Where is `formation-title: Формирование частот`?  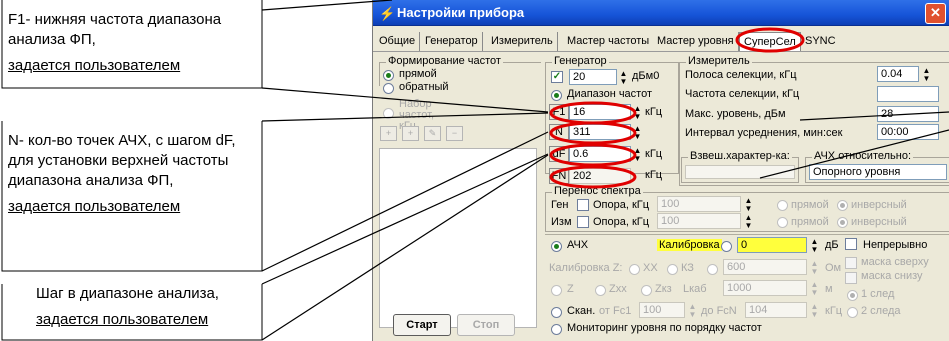
formation-title: Формирование частот is located at coordinates (444, 61).